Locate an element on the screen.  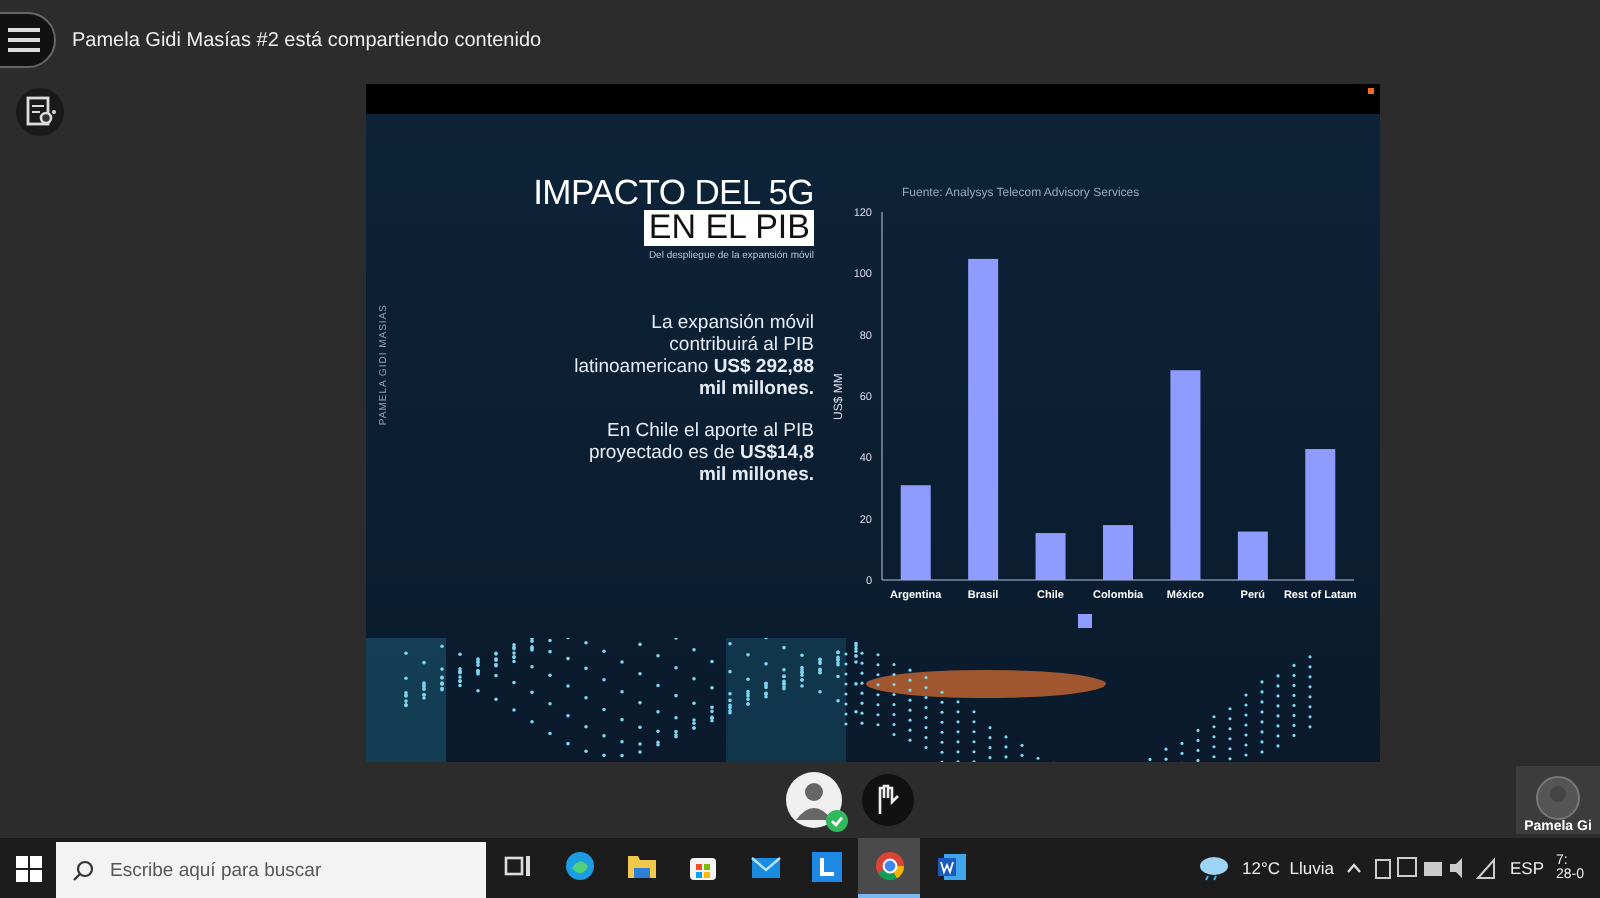
search-input: Escribe aquí para buscar is located at coordinates (296, 870).